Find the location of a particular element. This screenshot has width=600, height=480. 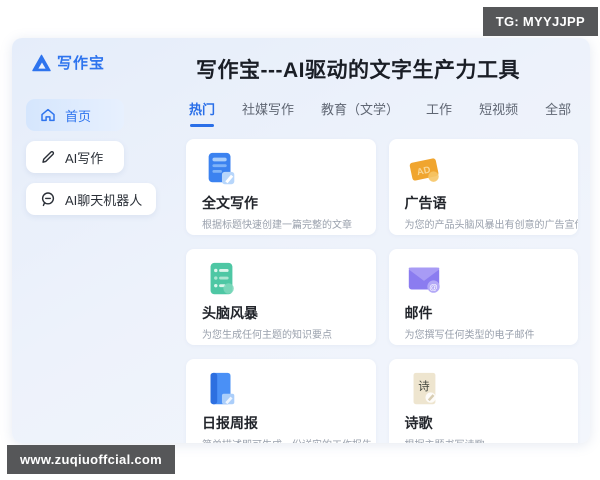

sidebar-item-label: 首页 is located at coordinates (78, 116).